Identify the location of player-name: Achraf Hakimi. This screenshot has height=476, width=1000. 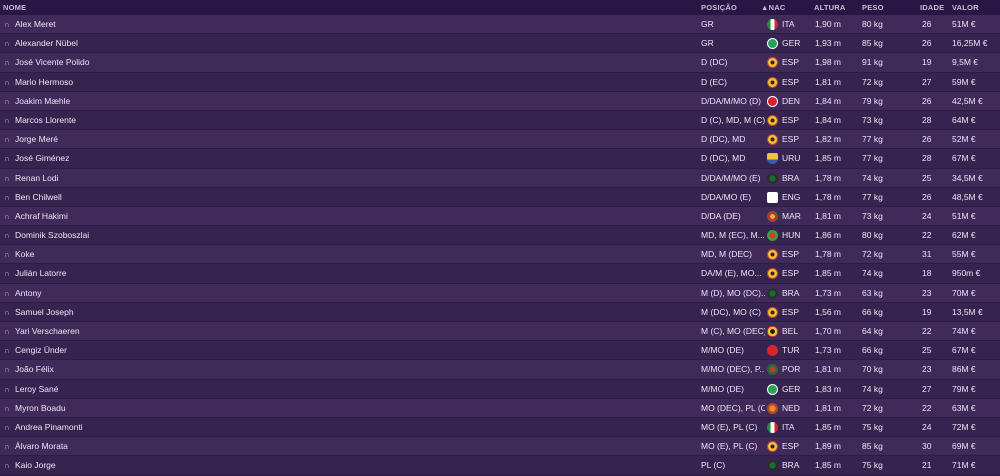
(165, 216).